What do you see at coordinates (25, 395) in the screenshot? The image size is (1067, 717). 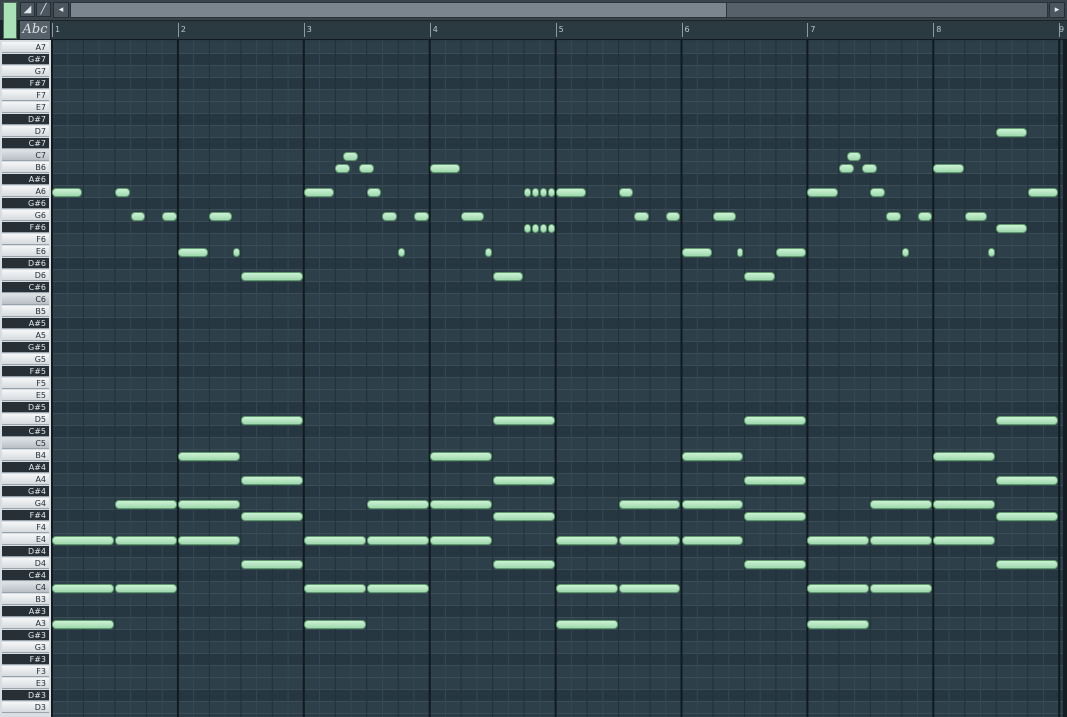 I see `piano-key-e5: E5` at bounding box center [25, 395].